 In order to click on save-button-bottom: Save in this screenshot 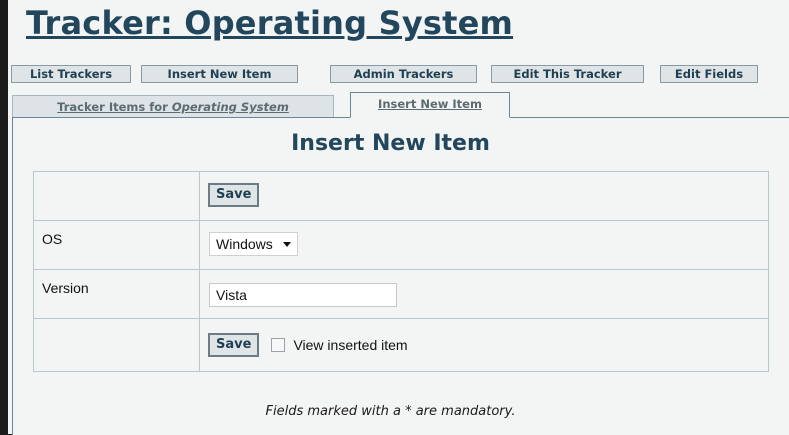, I will do `click(234, 345)`.